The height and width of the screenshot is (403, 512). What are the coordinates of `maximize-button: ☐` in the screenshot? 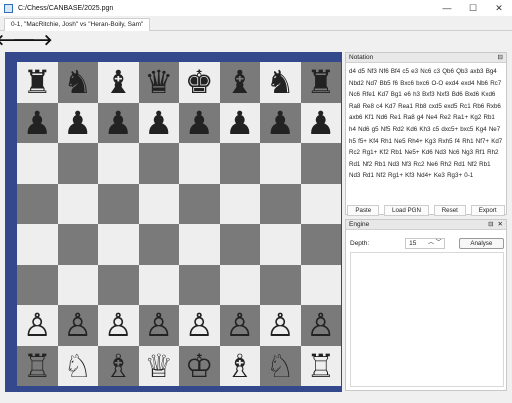 It's located at (473, 8).